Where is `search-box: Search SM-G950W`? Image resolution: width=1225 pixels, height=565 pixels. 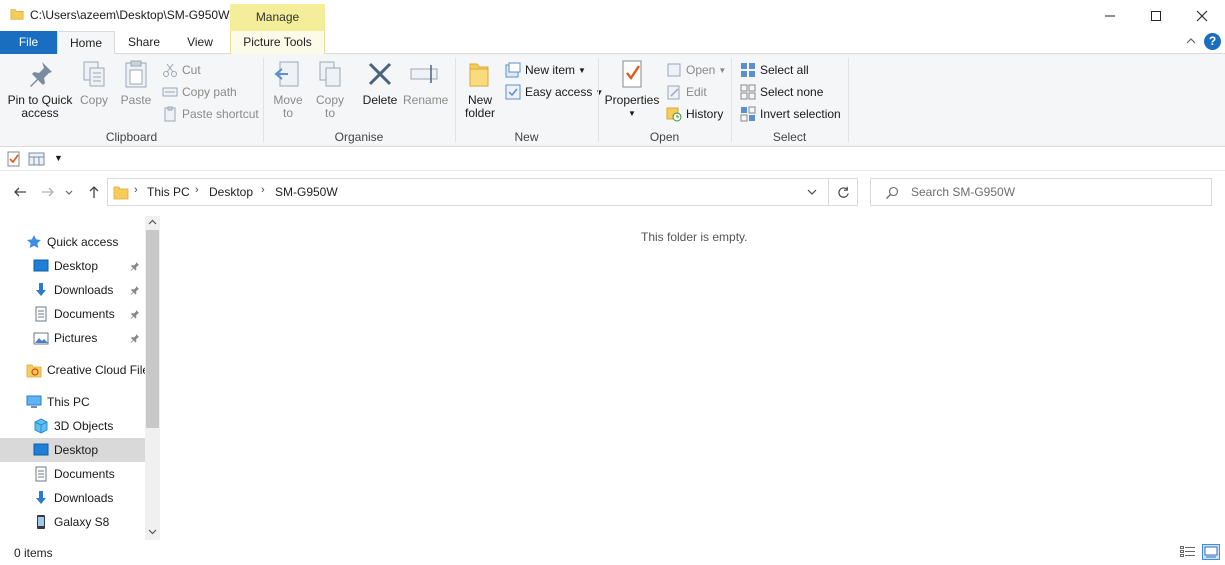
search-box: Search SM-G950W is located at coordinates (1041, 192).